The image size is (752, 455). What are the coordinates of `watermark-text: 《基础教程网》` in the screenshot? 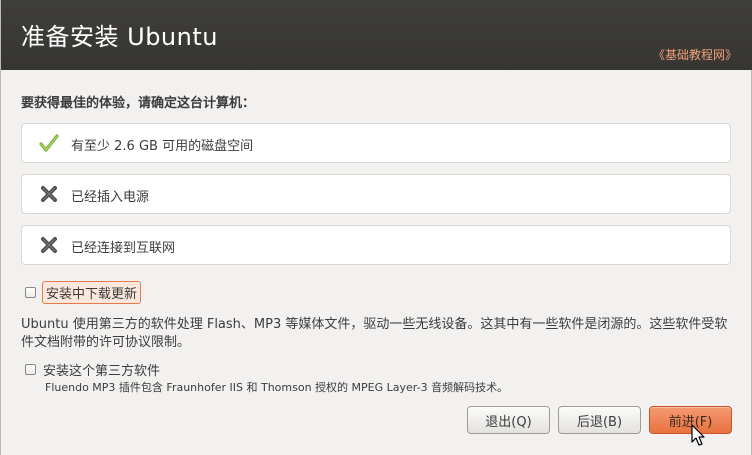 It's located at (694, 55).